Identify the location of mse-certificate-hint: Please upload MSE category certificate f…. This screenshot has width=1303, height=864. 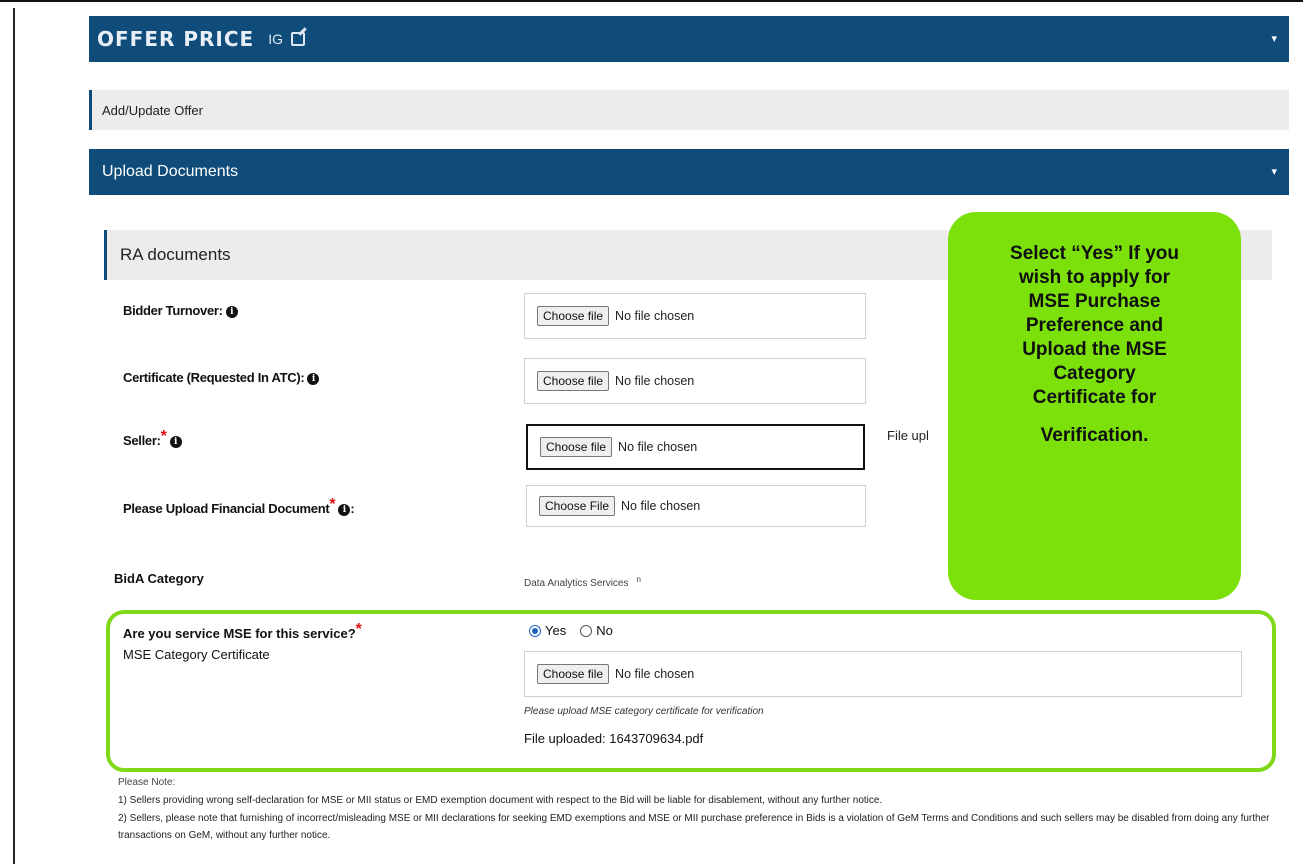
(644, 711).